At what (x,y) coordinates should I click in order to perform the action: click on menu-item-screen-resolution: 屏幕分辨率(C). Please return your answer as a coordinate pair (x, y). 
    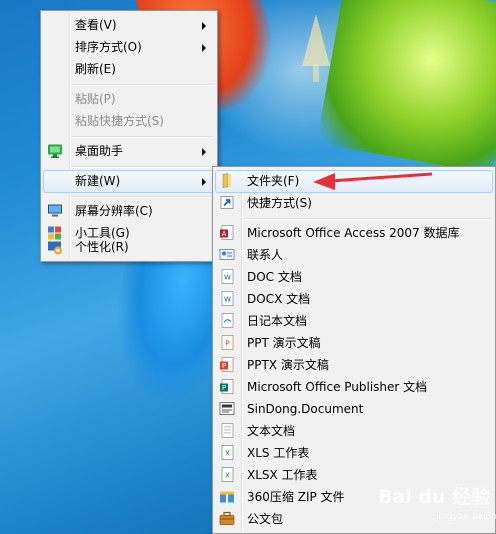
    Looking at the image, I should click on (129, 211).